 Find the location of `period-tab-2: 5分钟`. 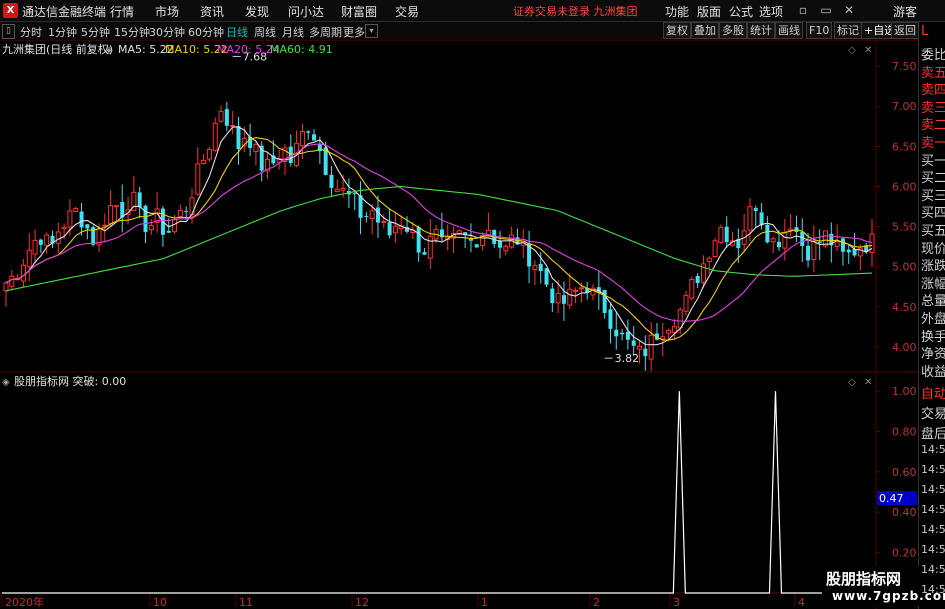

period-tab-2: 5分钟 is located at coordinates (95, 32).